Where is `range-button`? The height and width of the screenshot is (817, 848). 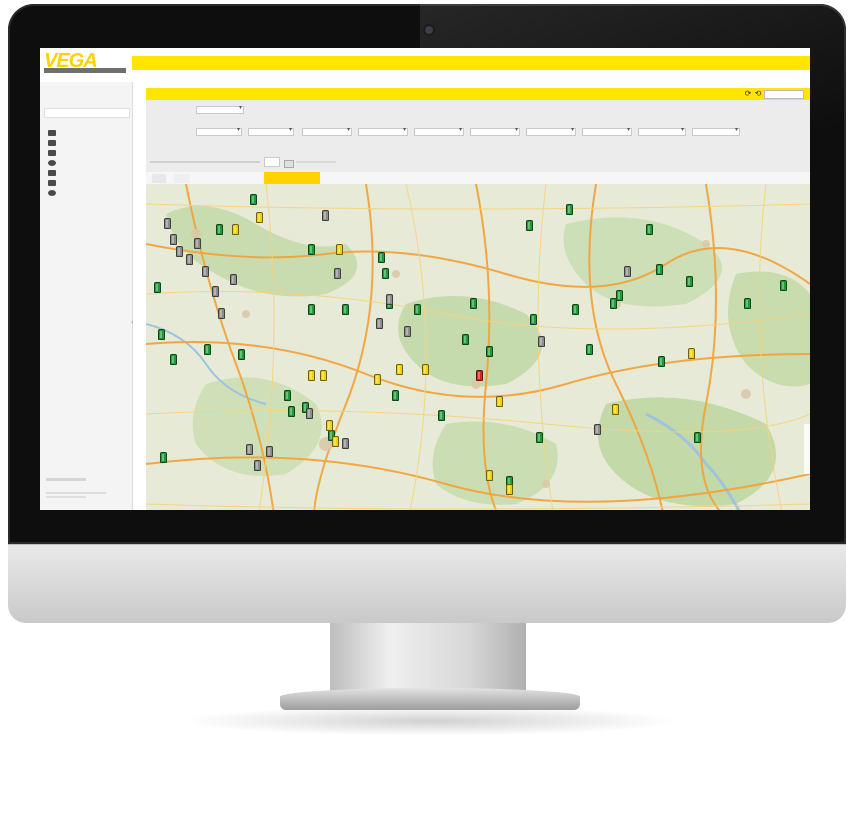
range-button is located at coordinates (289, 164).